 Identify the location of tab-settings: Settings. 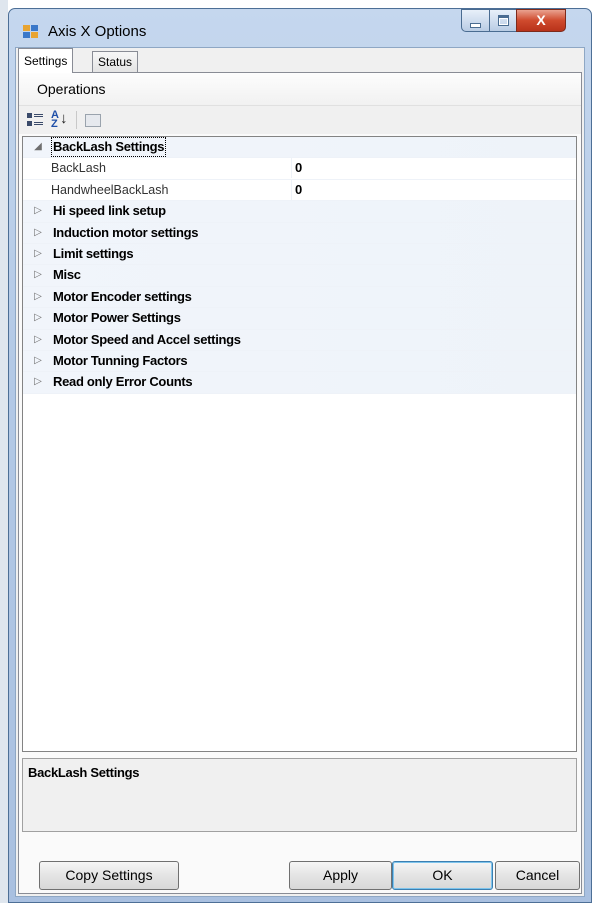
(46, 60).